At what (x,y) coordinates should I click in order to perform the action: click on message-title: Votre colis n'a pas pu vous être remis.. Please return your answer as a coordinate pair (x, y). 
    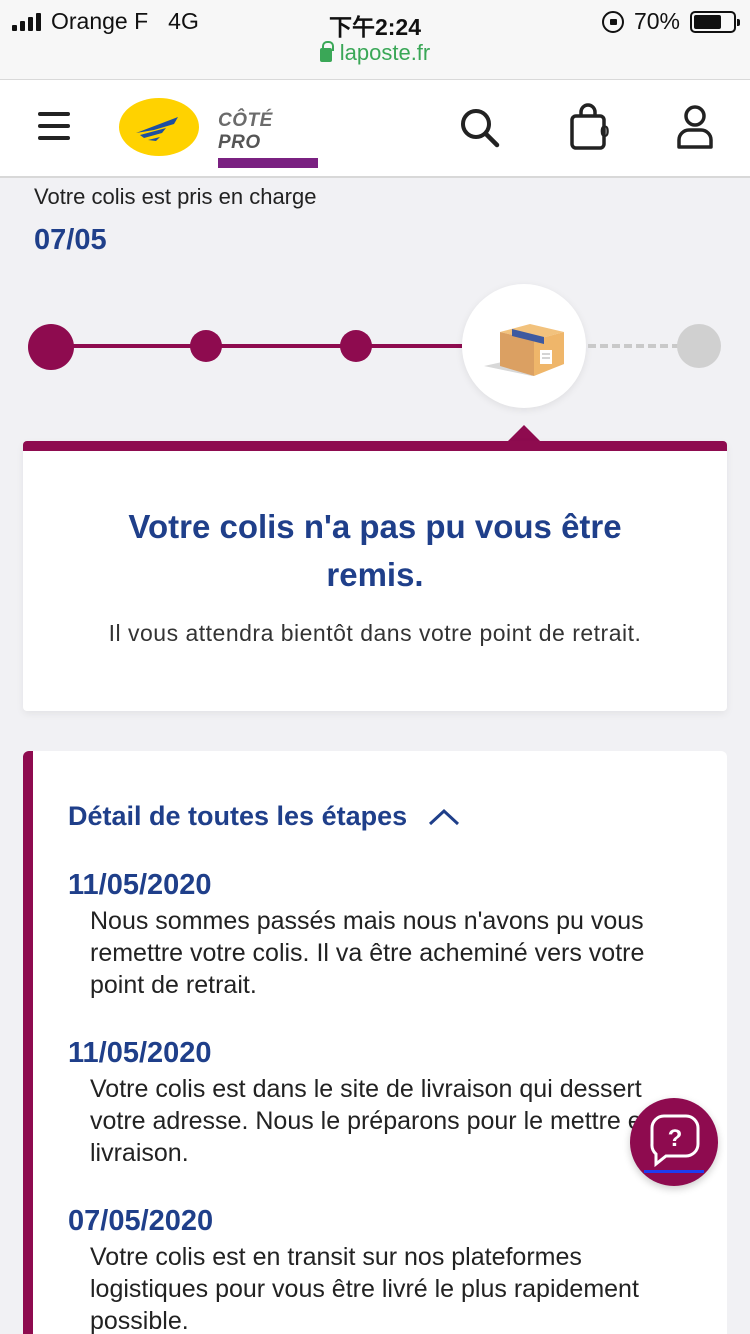
    Looking at the image, I should click on (375, 550).